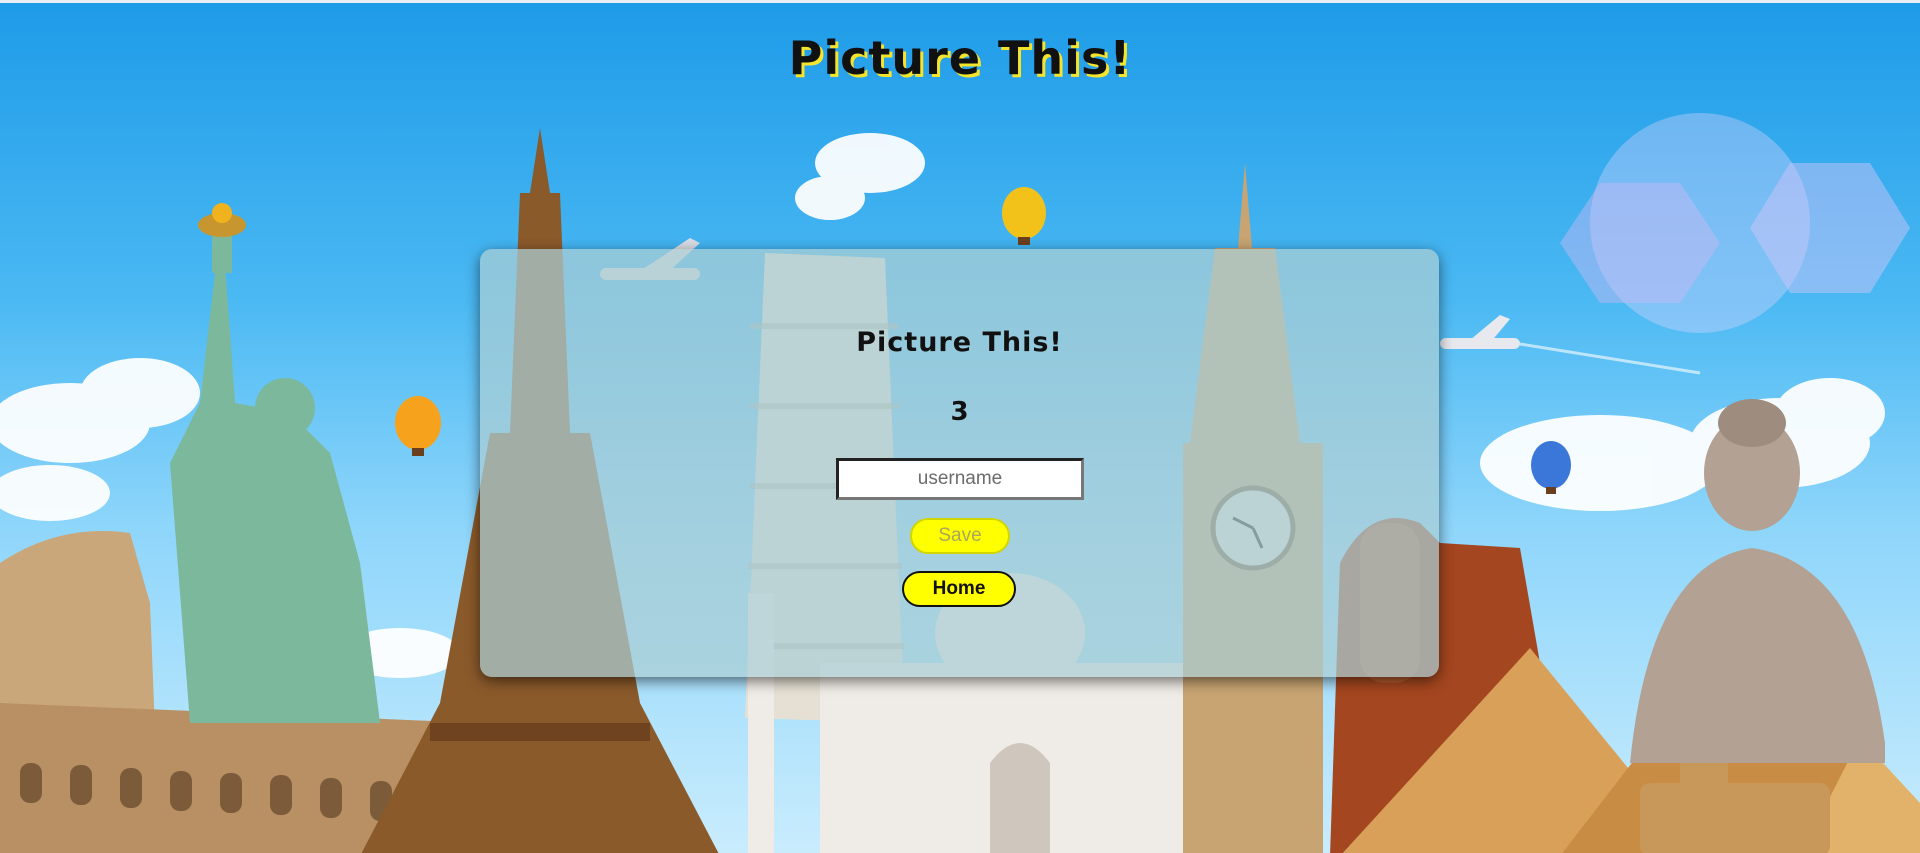 This screenshot has height=853, width=1920. Describe the element at coordinates (959, 589) in the screenshot. I see `home-button: Home` at that location.